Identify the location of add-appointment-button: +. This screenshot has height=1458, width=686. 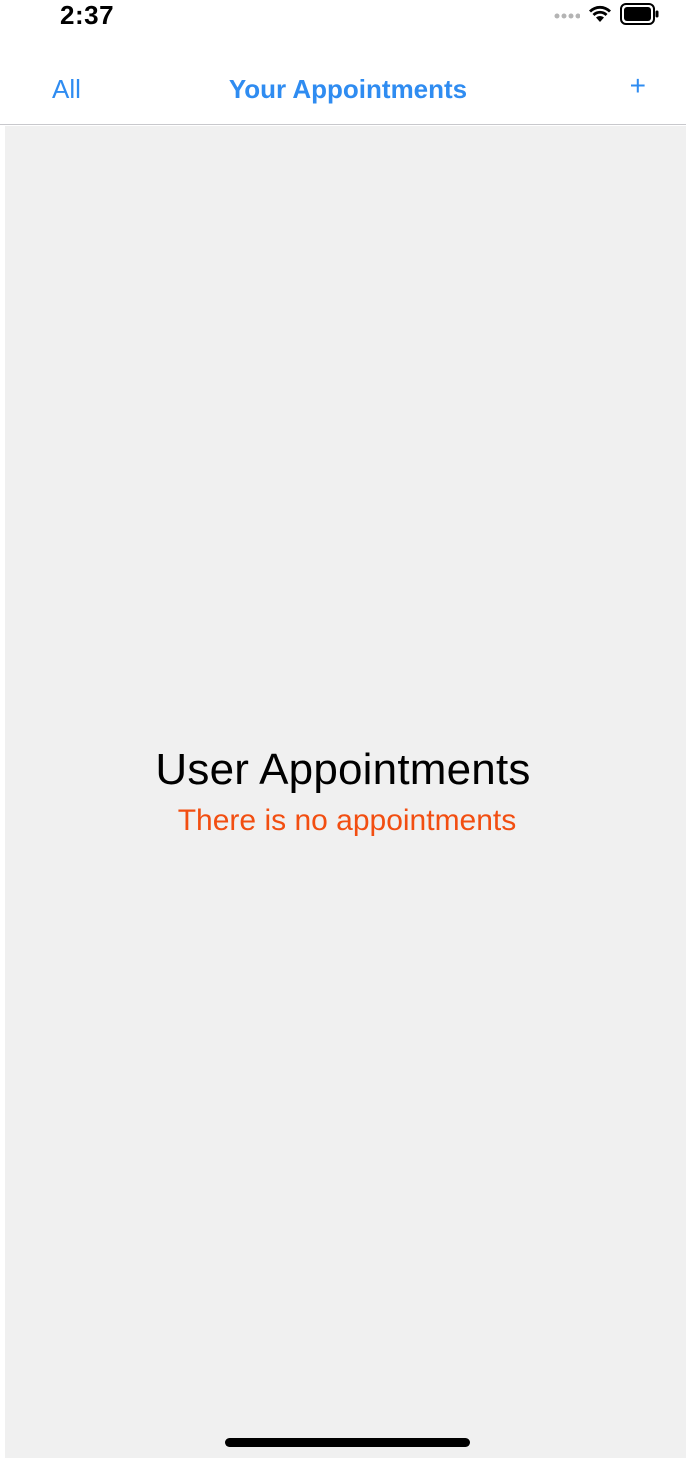
(638, 86).